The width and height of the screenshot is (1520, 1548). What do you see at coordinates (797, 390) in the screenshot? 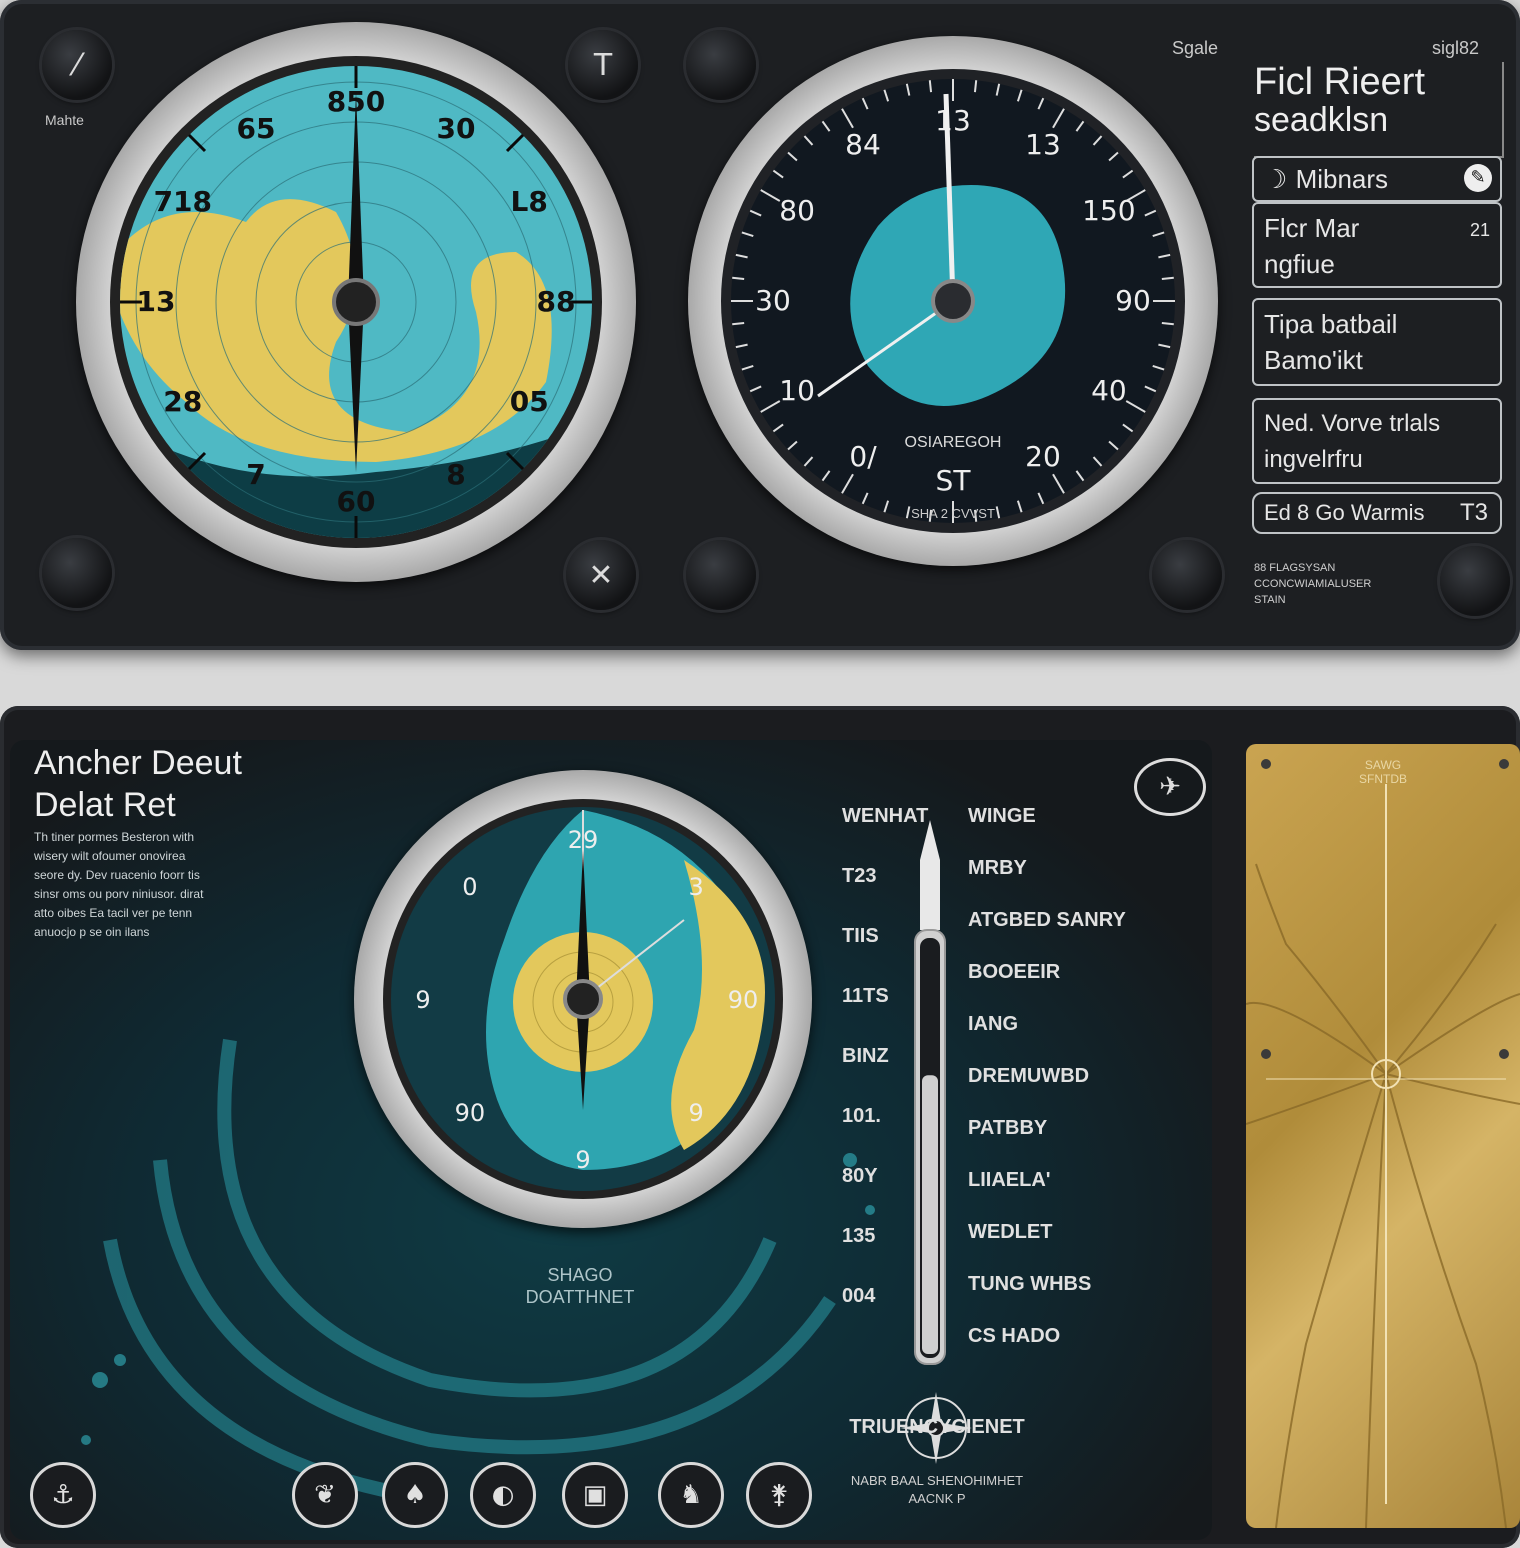
I see `dial-number: 10` at bounding box center [797, 390].